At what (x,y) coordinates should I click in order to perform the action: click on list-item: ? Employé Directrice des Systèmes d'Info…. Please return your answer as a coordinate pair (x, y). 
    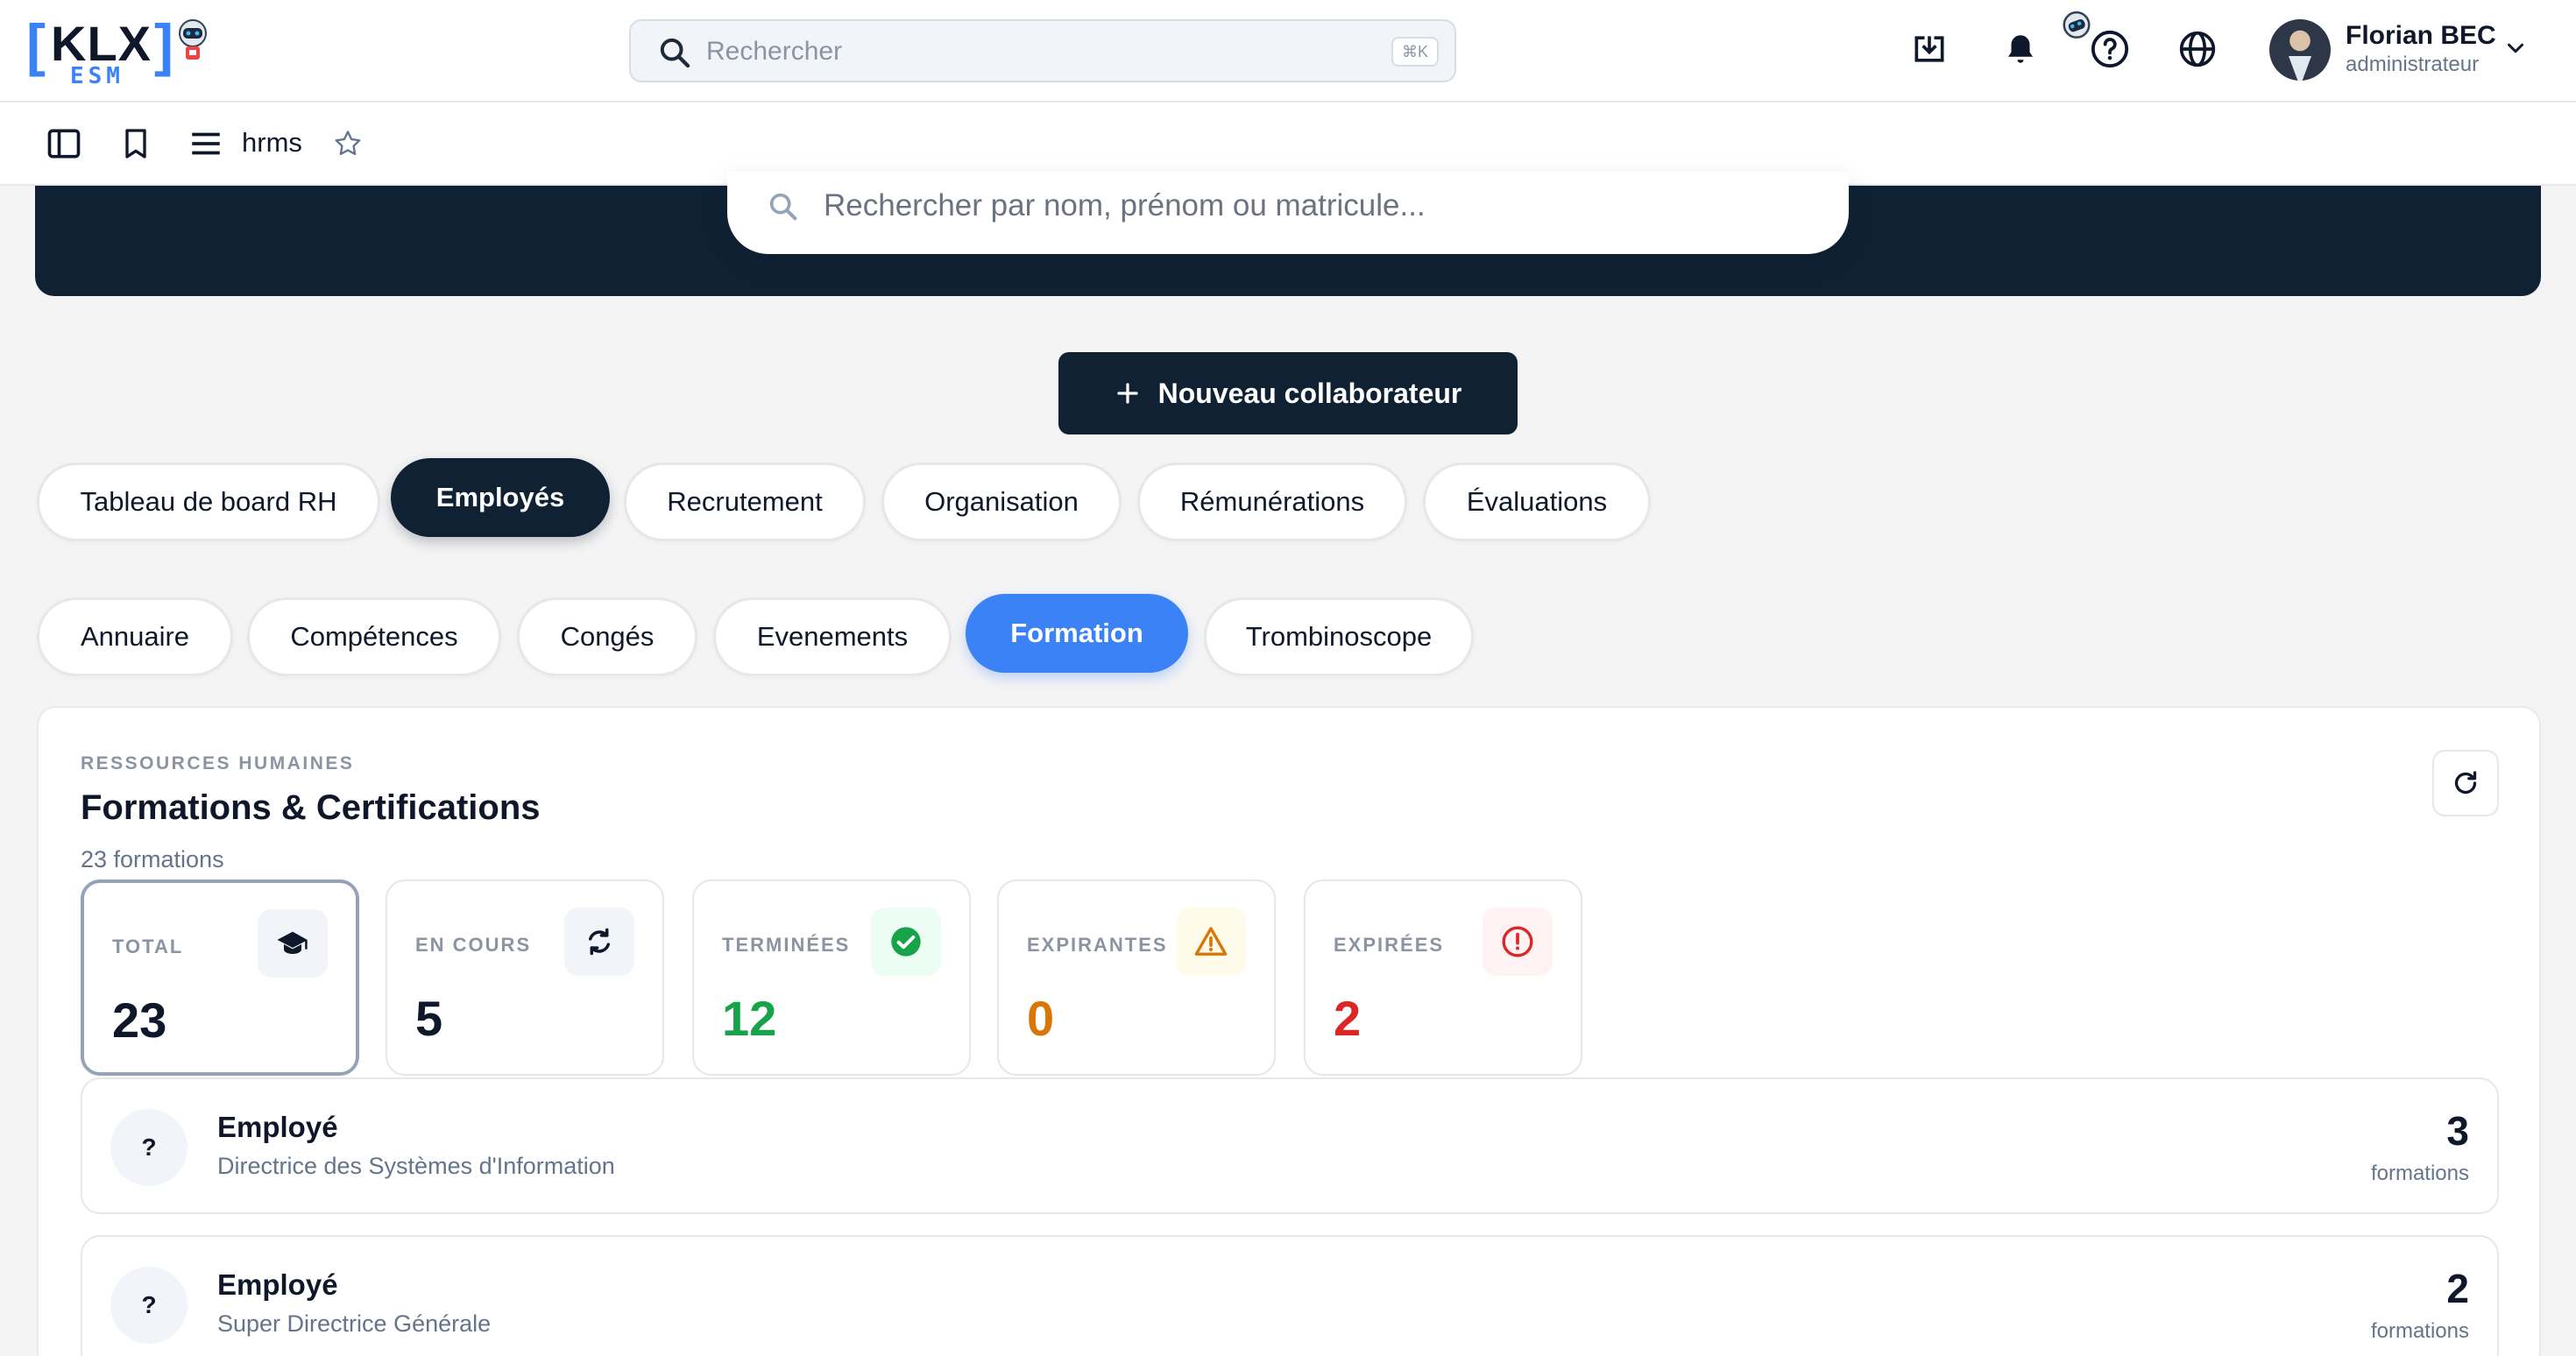
    Looking at the image, I should click on (1290, 1145).